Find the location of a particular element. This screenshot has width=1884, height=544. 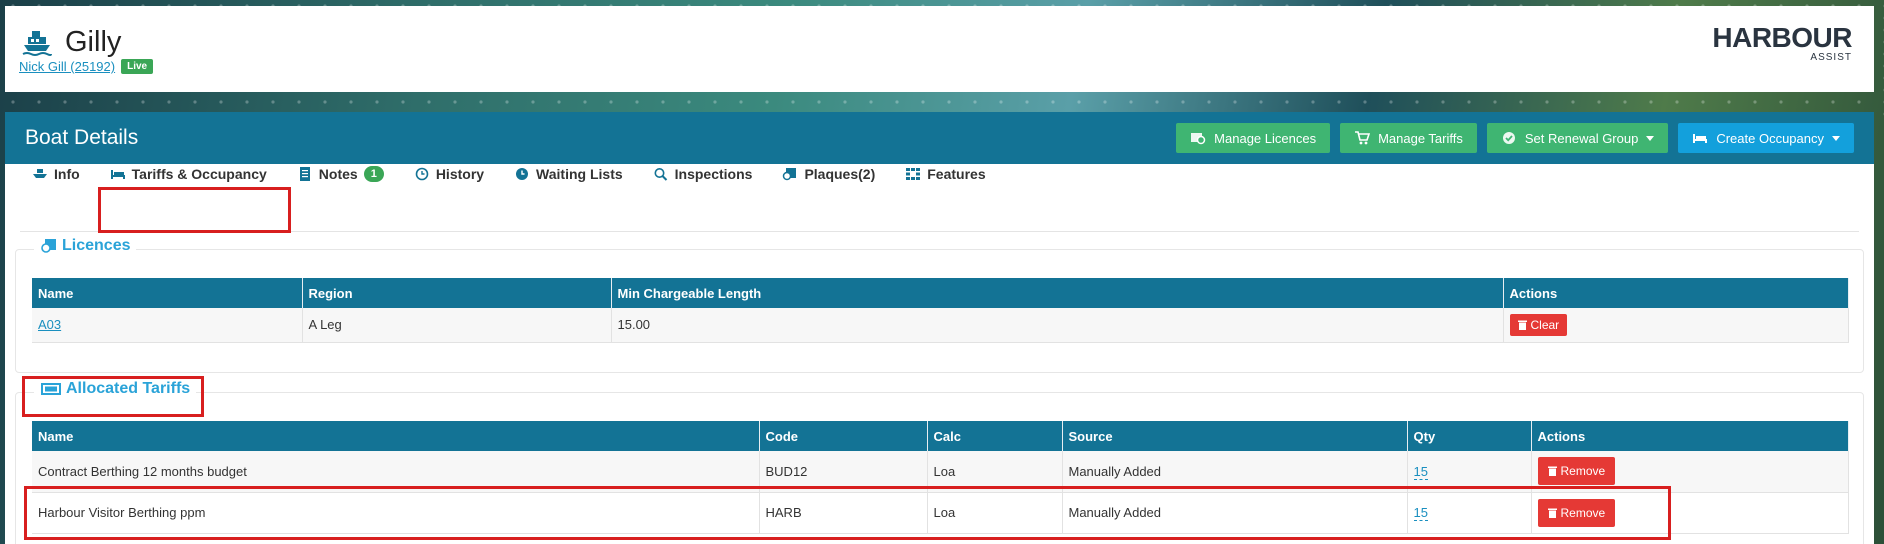

tab-history: History is located at coordinates (449, 174).